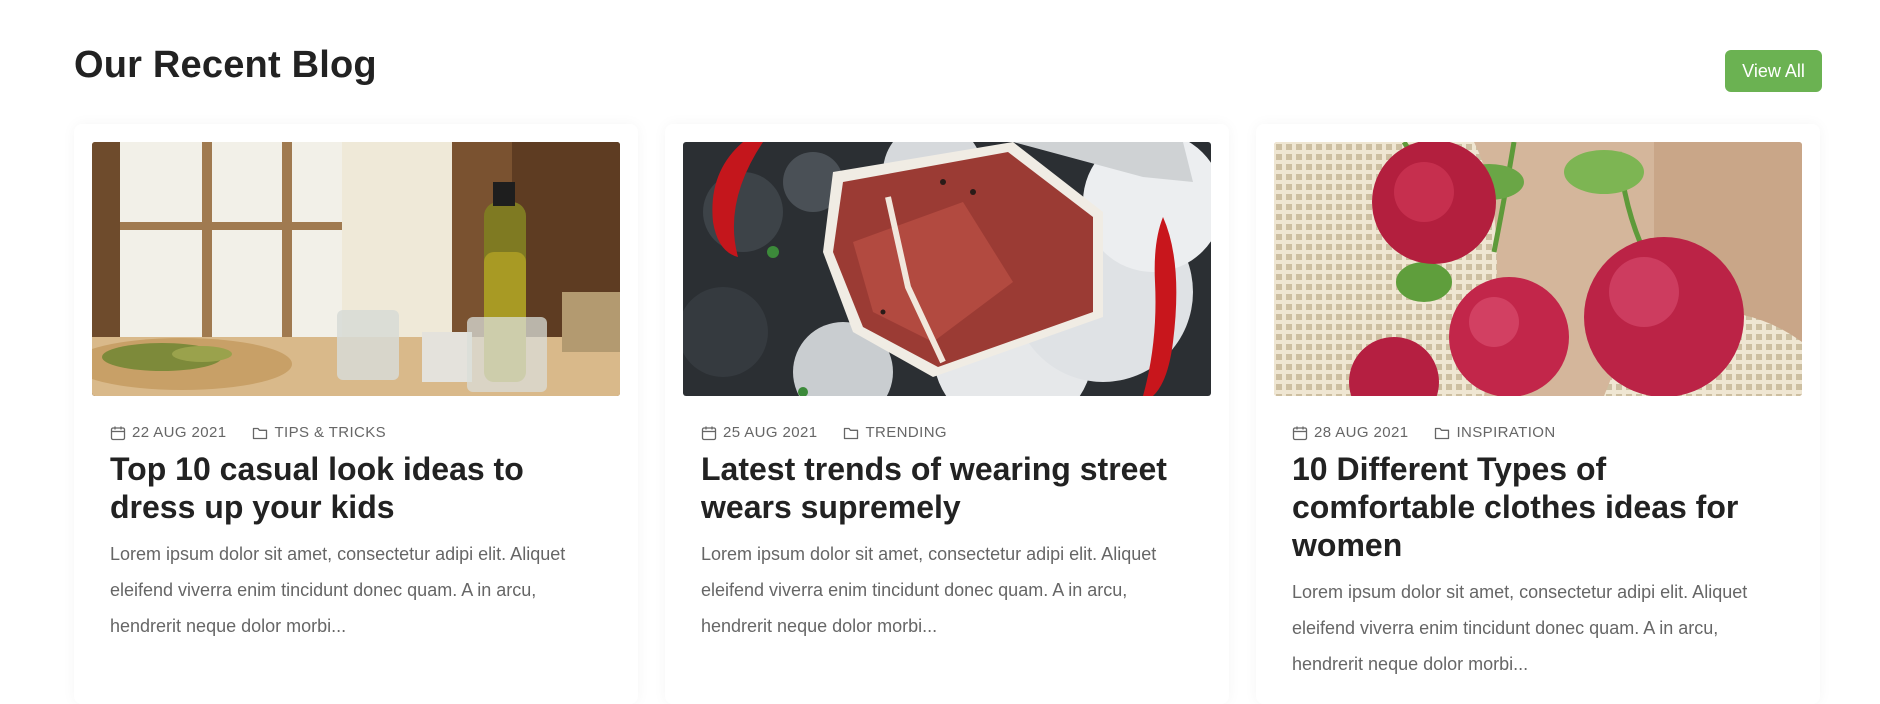  I want to click on post-category: TRENDING, so click(906, 432).